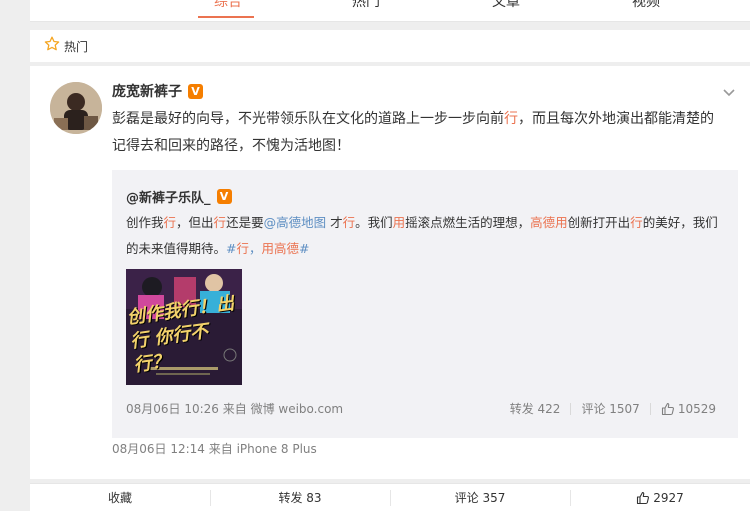 This screenshot has width=750, height=511. I want to click on text-segment: 。我们, so click(374, 222).